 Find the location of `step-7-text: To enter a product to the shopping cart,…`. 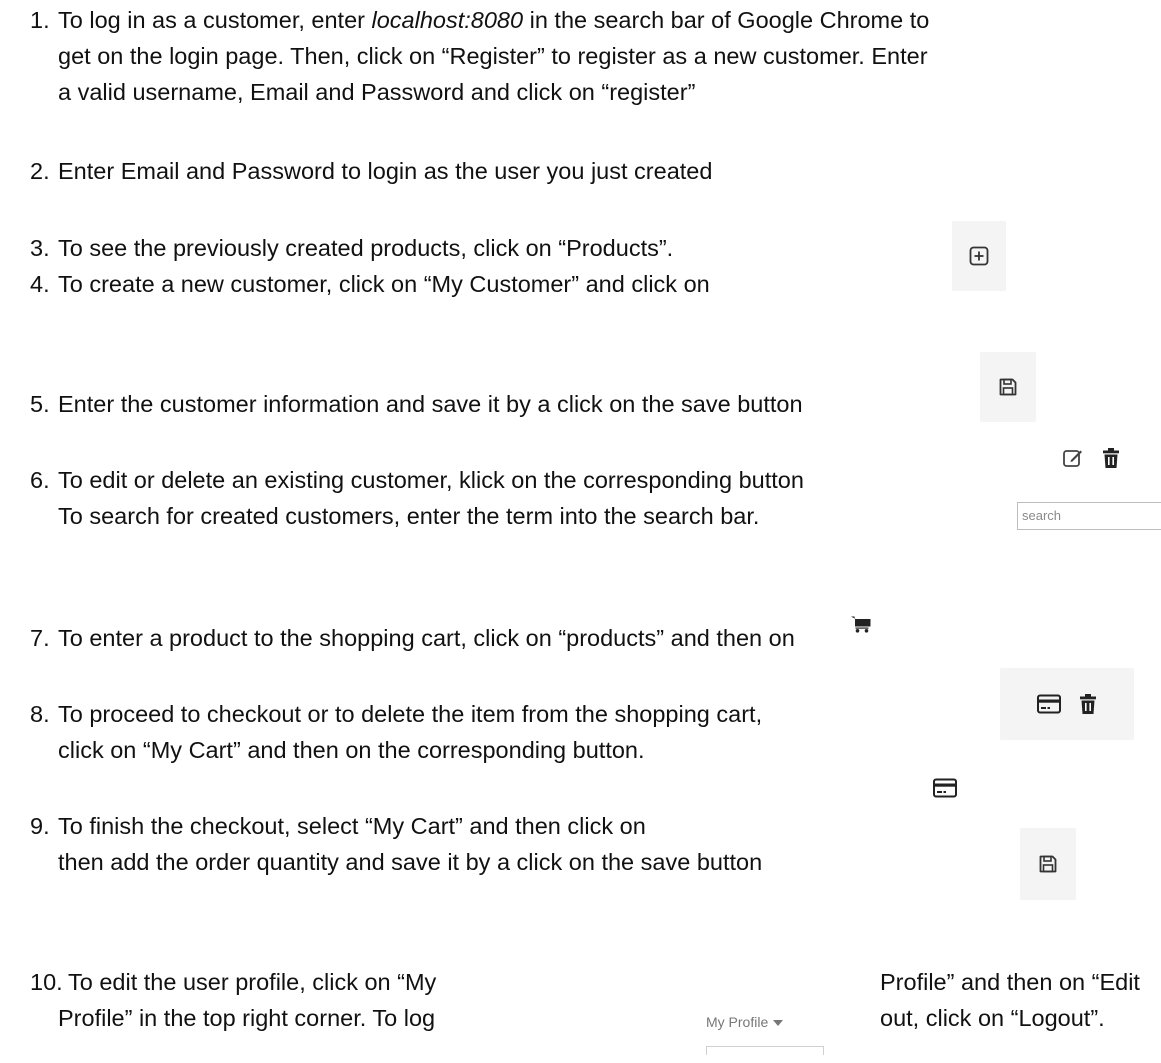

step-7-text: To enter a product to the shopping cart,… is located at coordinates (426, 638).